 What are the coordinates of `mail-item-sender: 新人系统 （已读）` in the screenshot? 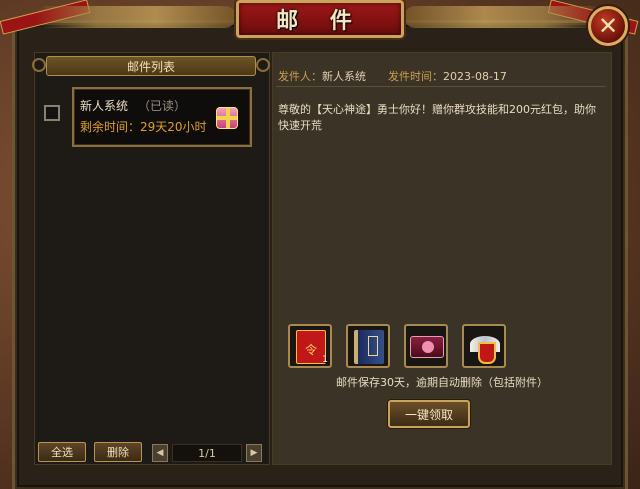 It's located at (133, 105).